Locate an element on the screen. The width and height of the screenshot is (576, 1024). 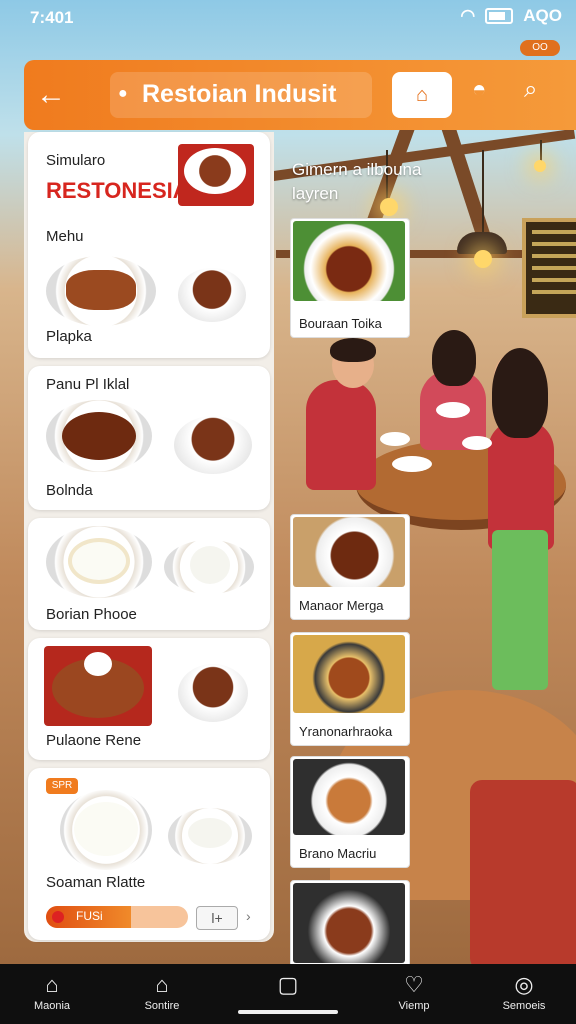
nav-center: ▢ is located at coordinates (288, 985).